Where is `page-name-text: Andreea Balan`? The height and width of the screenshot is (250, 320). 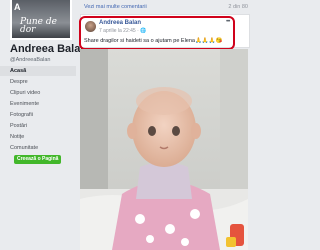 page-name-text: Andreea Balan is located at coordinates (49, 49).